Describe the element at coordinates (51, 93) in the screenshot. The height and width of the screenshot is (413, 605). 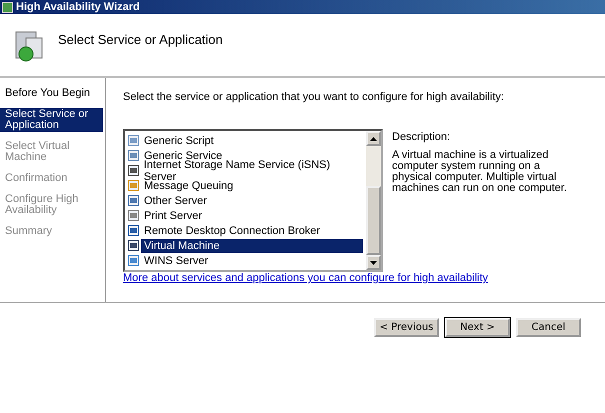
I see `wizard-step: Before You Begin` at that location.